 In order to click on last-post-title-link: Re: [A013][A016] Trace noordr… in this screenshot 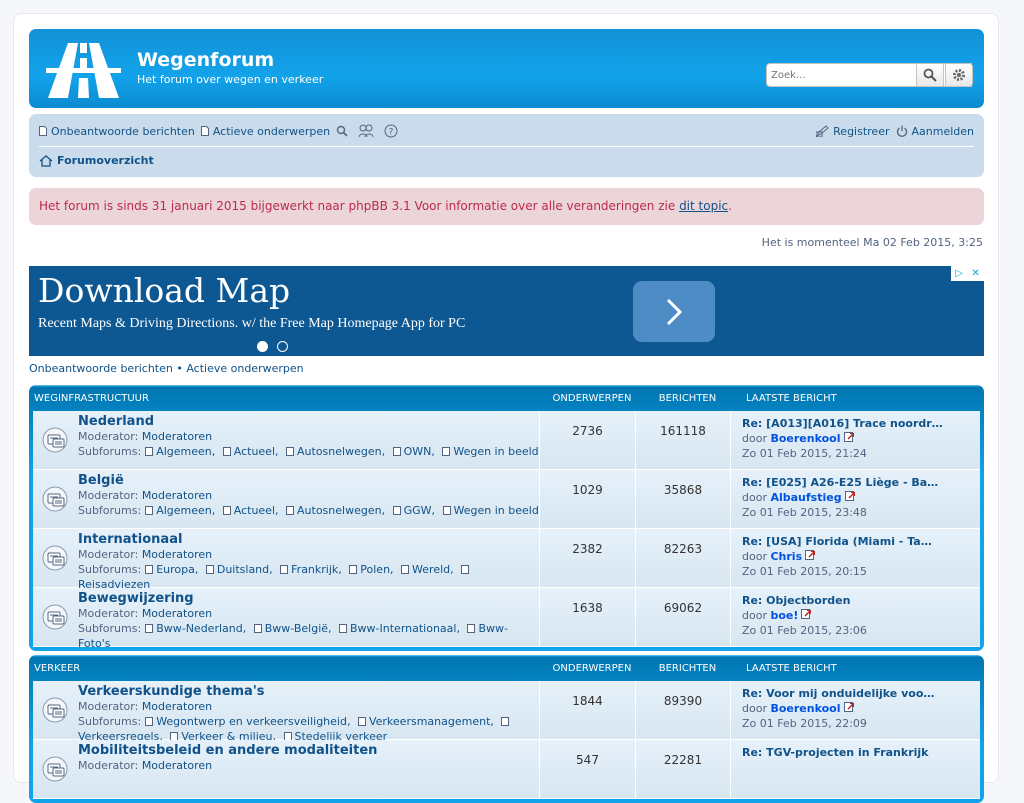, I will do `click(842, 423)`.